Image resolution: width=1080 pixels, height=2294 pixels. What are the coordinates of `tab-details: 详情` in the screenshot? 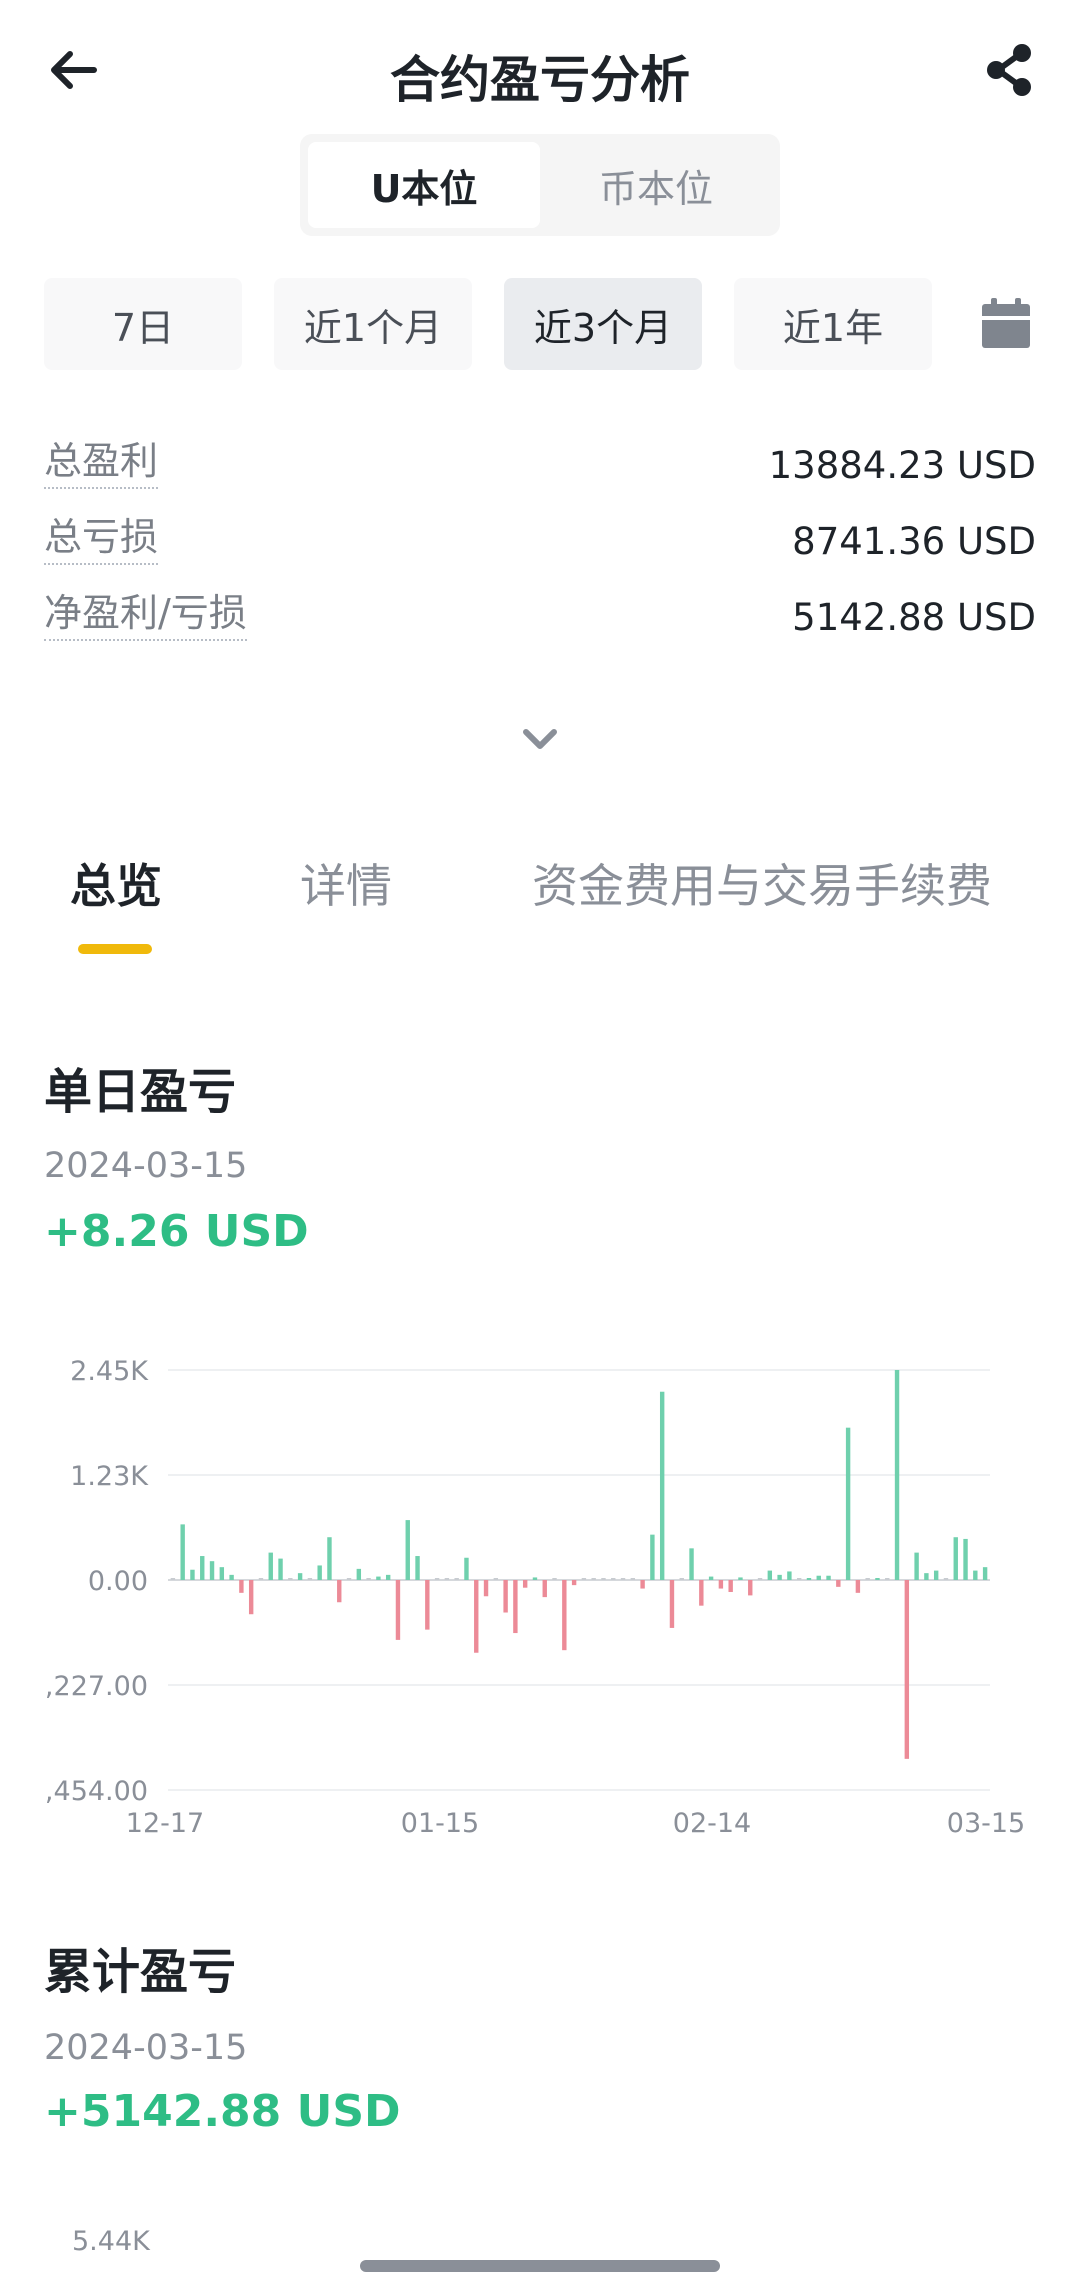 It's located at (346, 883).